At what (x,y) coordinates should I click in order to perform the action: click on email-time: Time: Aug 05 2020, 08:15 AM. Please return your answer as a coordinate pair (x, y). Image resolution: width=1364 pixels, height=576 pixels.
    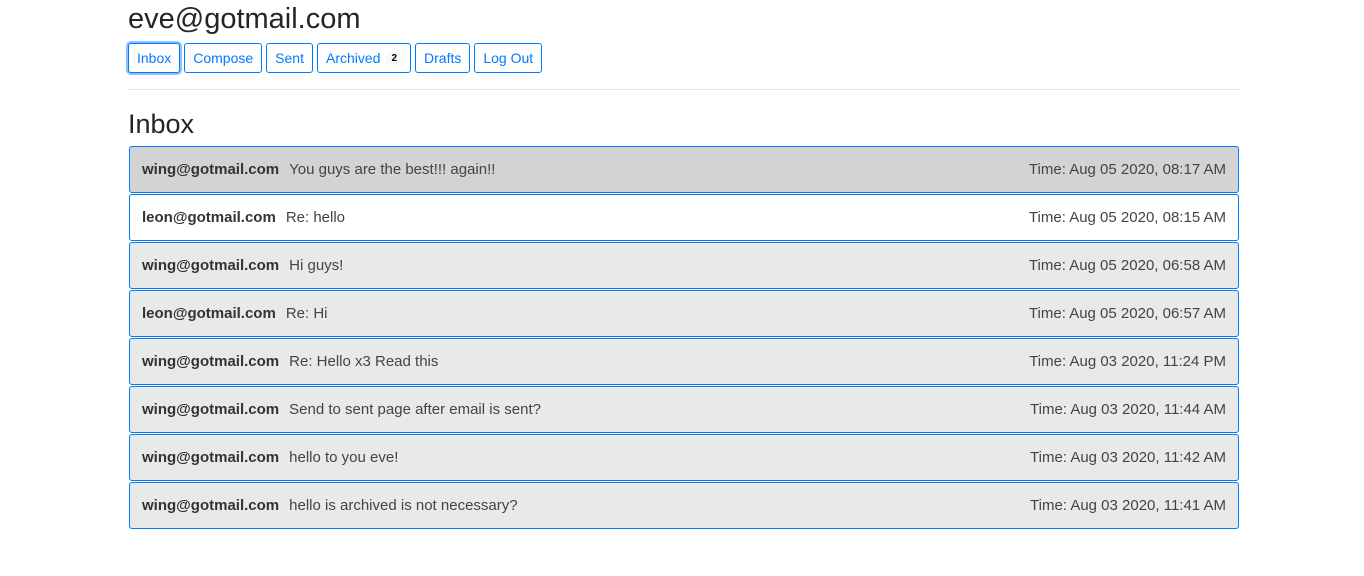
    Looking at the image, I should click on (1127, 217).